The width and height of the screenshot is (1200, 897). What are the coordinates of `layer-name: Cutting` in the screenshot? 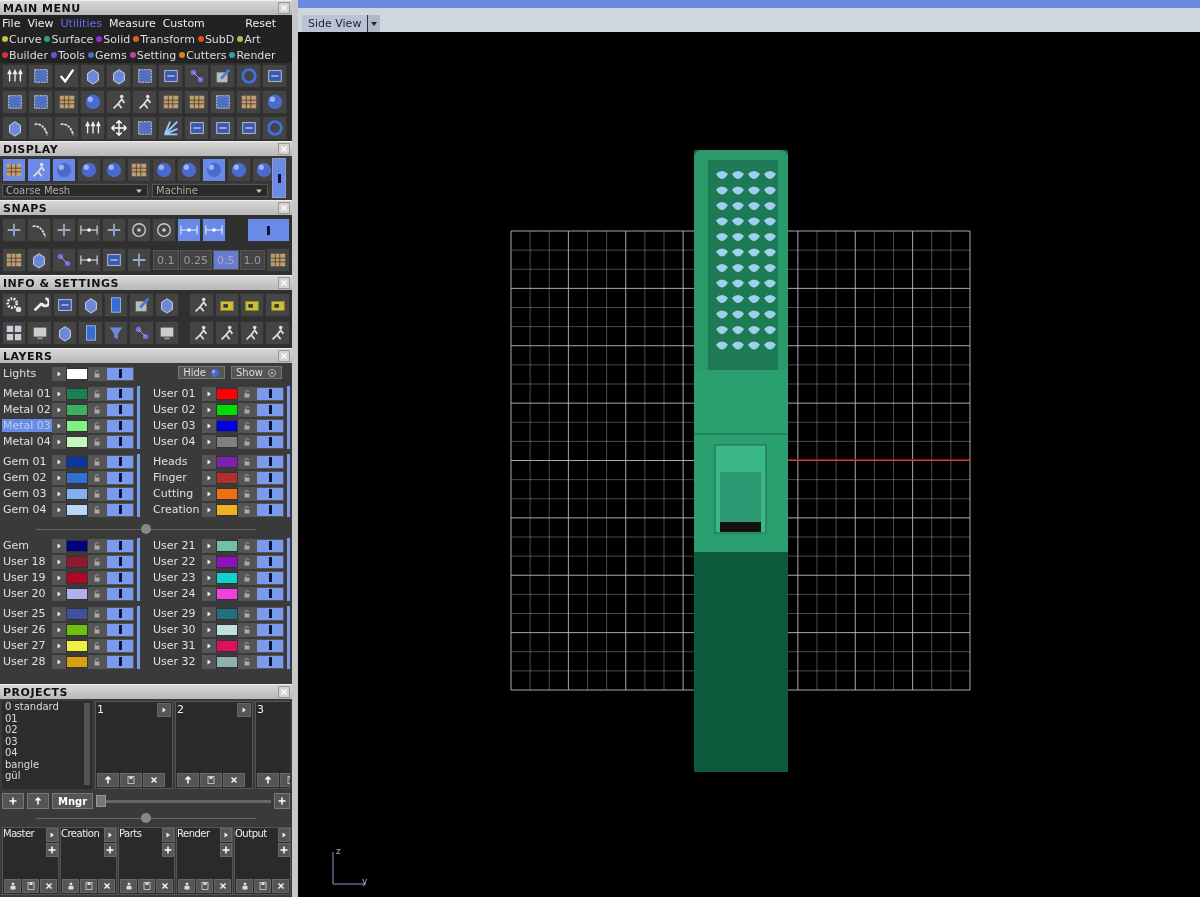 It's located at (177, 493).